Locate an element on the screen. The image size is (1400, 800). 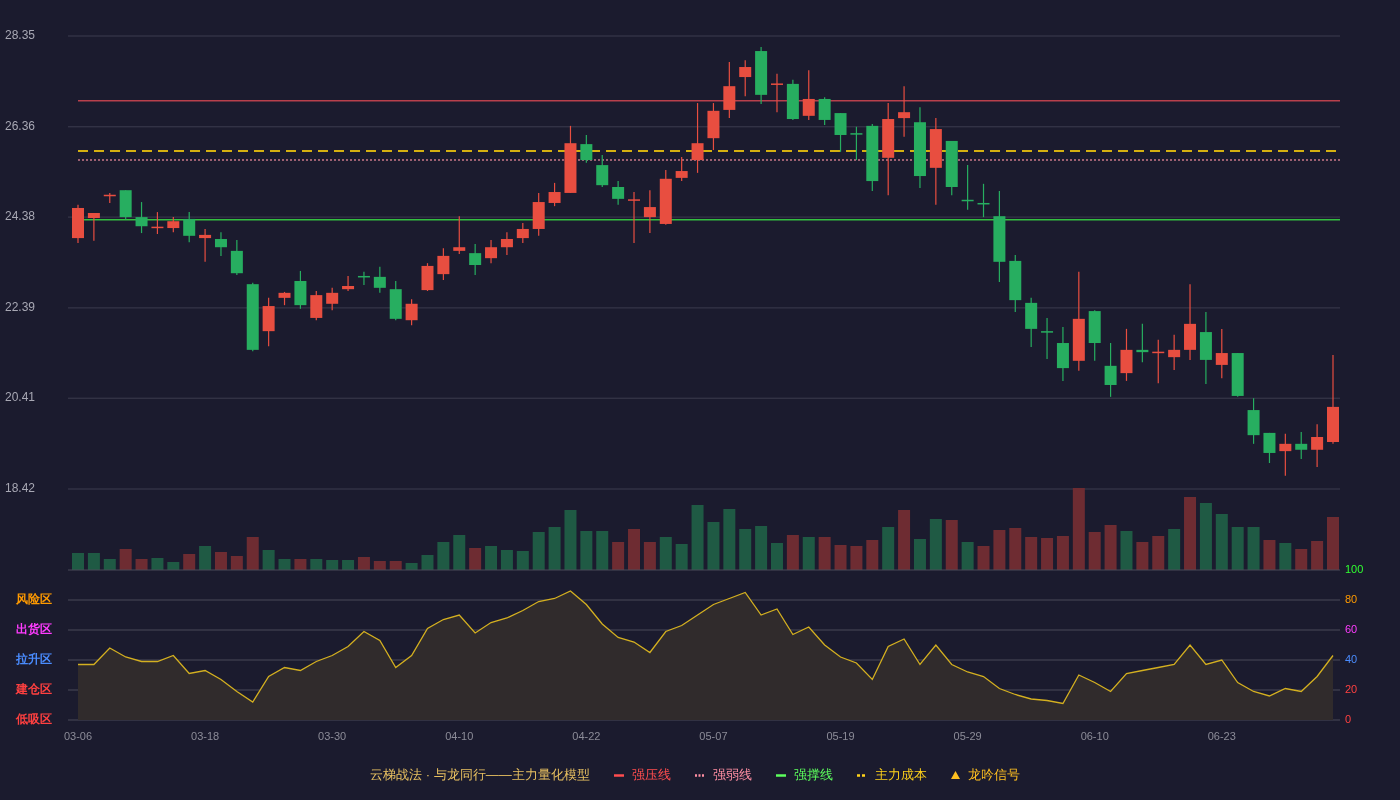
date-label: 05-19 is located at coordinates (840, 735).